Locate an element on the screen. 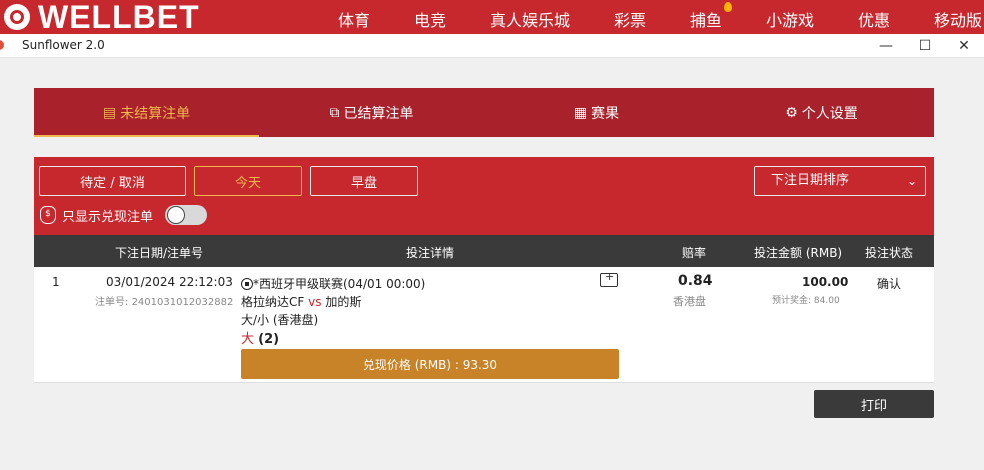  soccer-ball-icon is located at coordinates (247, 284).